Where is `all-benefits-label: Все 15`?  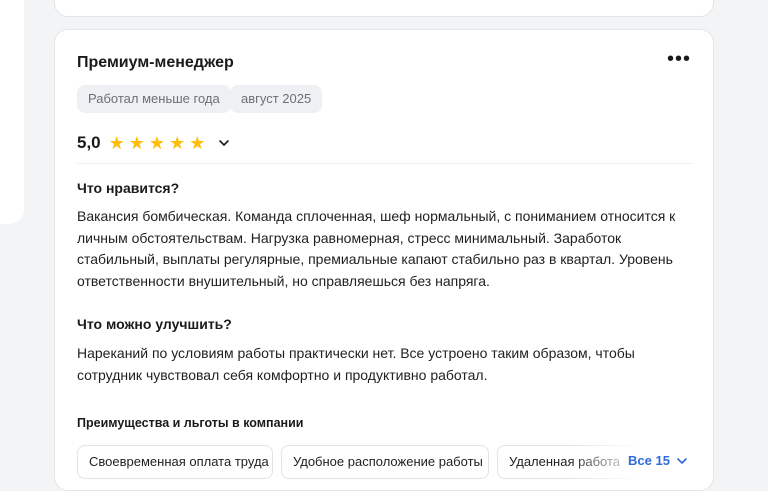 all-benefits-label: Все 15 is located at coordinates (649, 460).